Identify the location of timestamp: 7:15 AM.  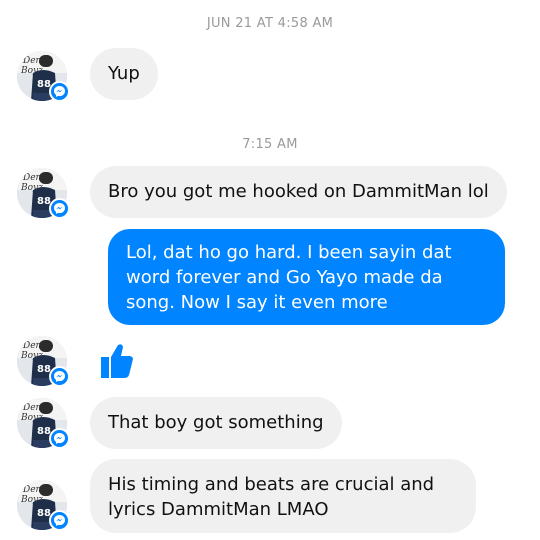
(270, 144).